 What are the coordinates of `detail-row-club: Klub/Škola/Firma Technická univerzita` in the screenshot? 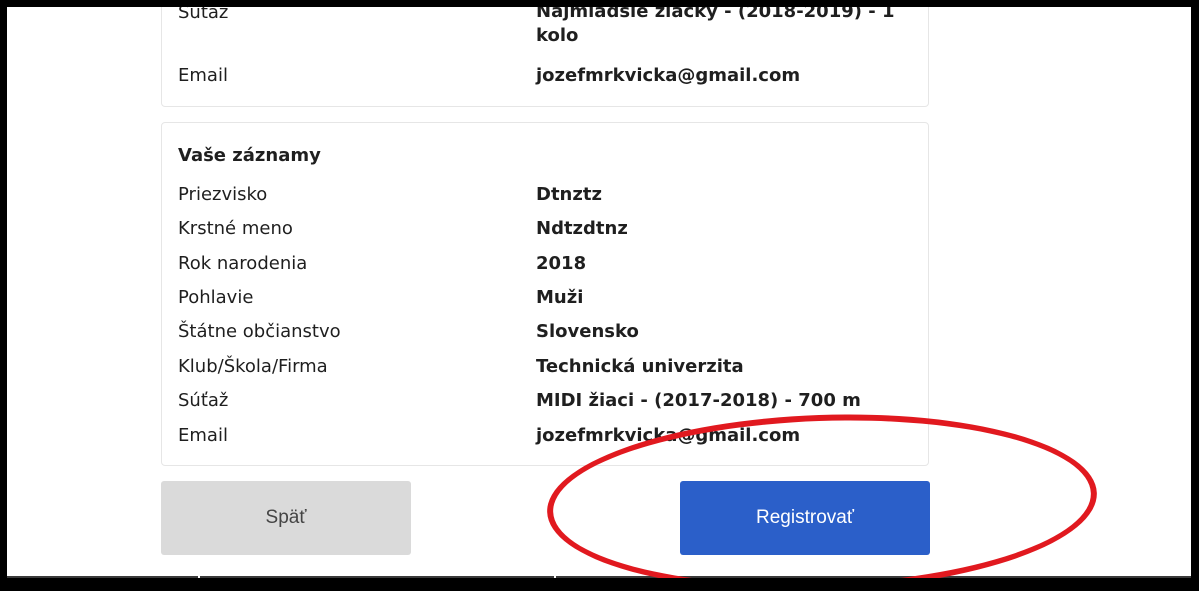 It's located at (545, 367).